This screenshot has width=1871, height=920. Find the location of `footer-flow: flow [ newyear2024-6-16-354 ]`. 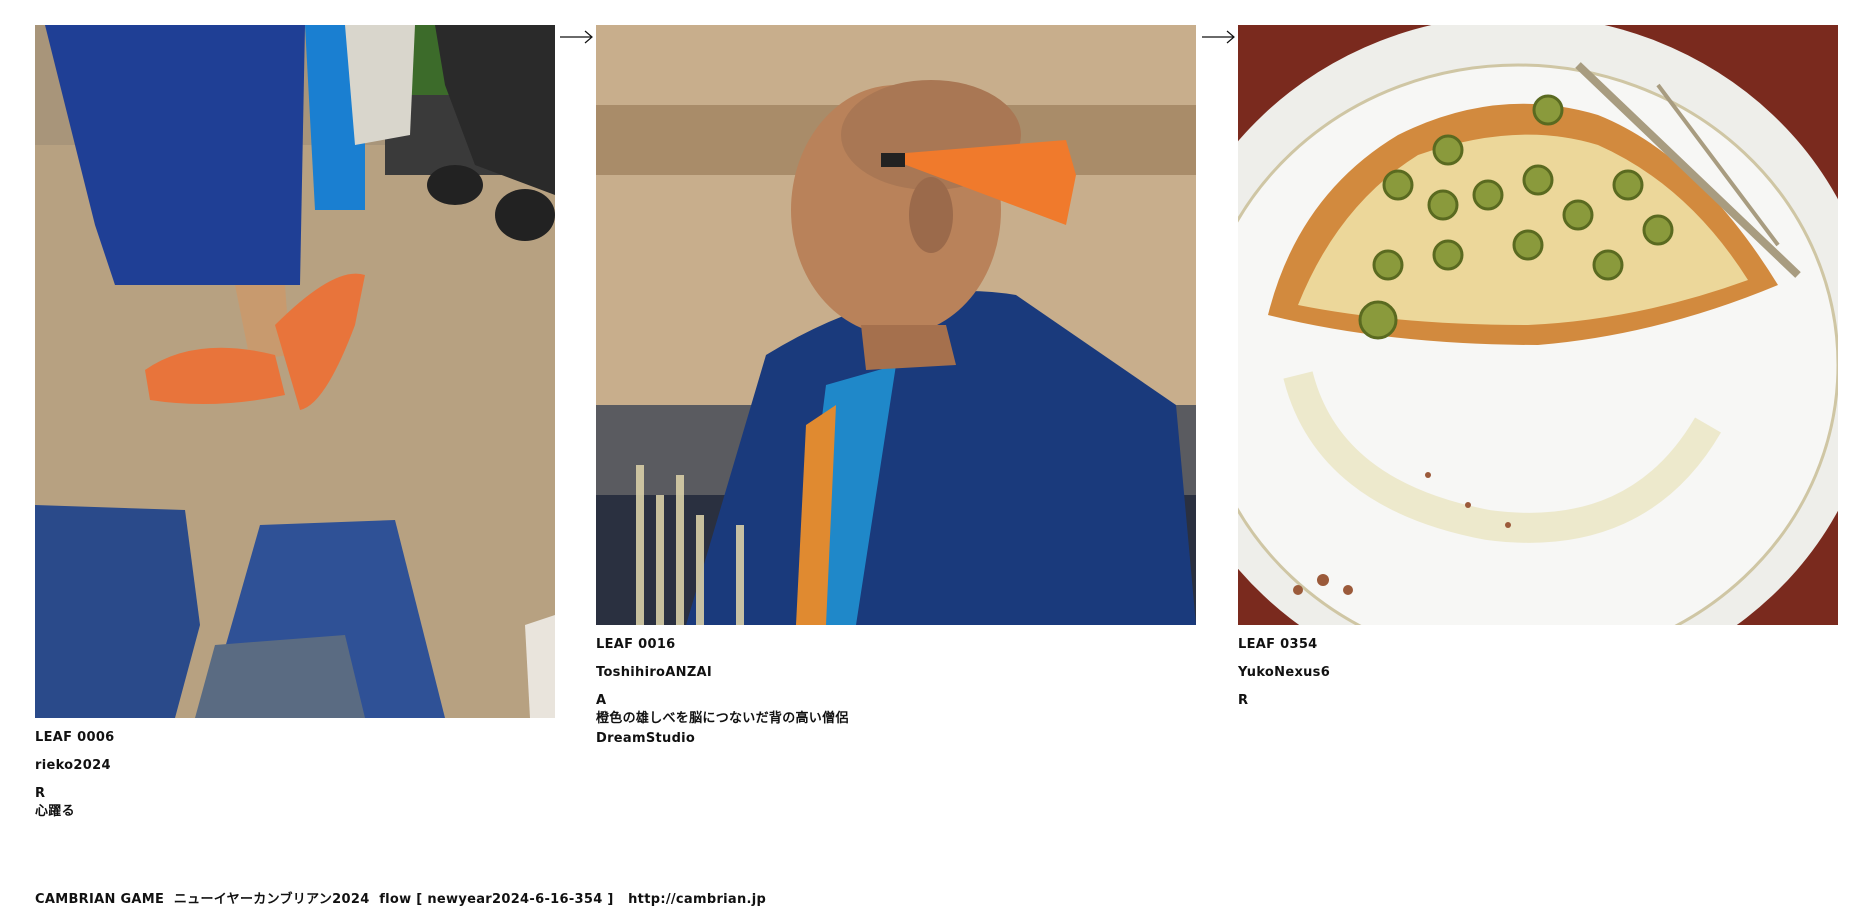

footer-flow: flow [ newyear2024-6-16-354 ] is located at coordinates (496, 899).